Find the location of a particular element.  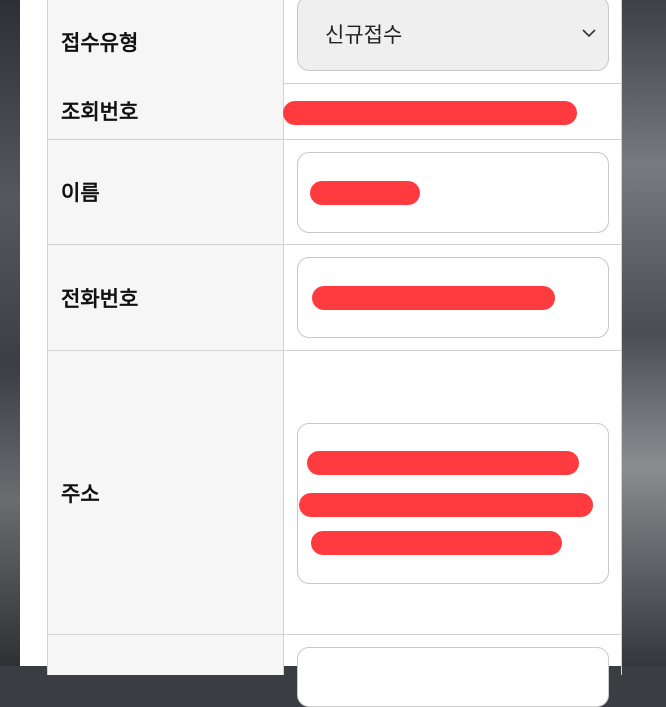

row-reception-type: 접수유형 신규접수 is located at coordinates (334, 42).